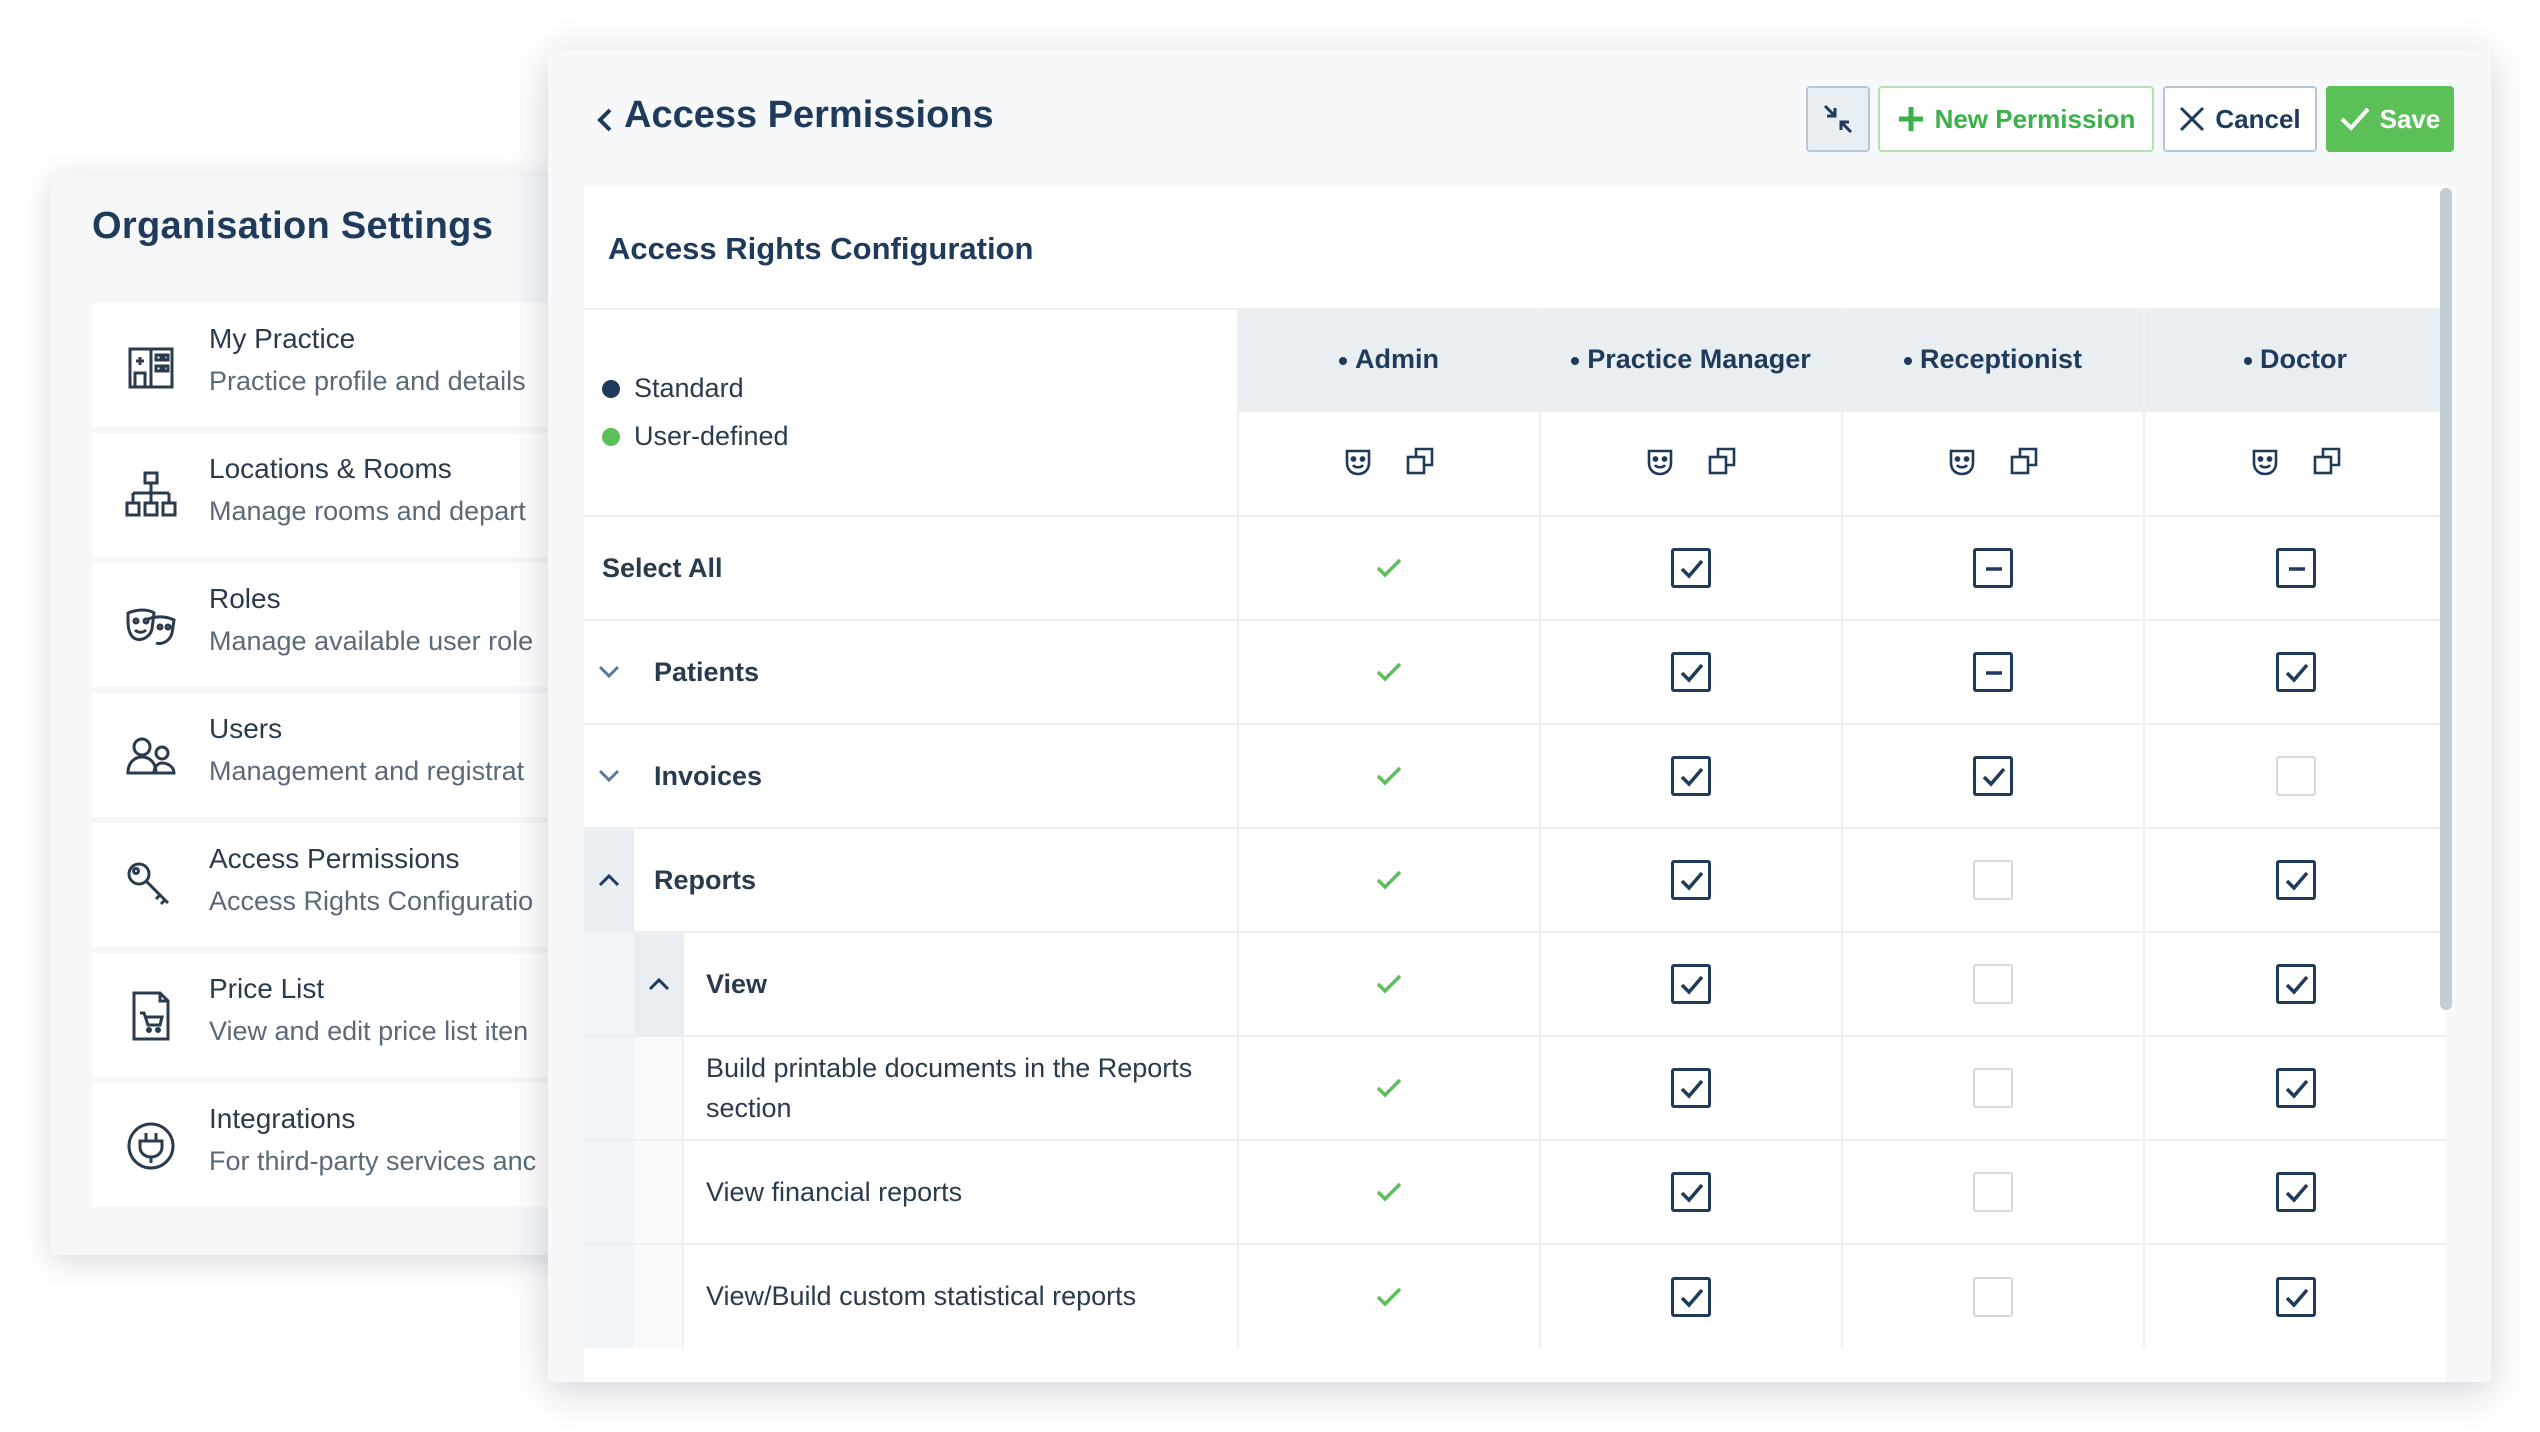 This screenshot has width=2540, height=1432. What do you see at coordinates (151, 1016) in the screenshot?
I see `price-list-icon` at bounding box center [151, 1016].